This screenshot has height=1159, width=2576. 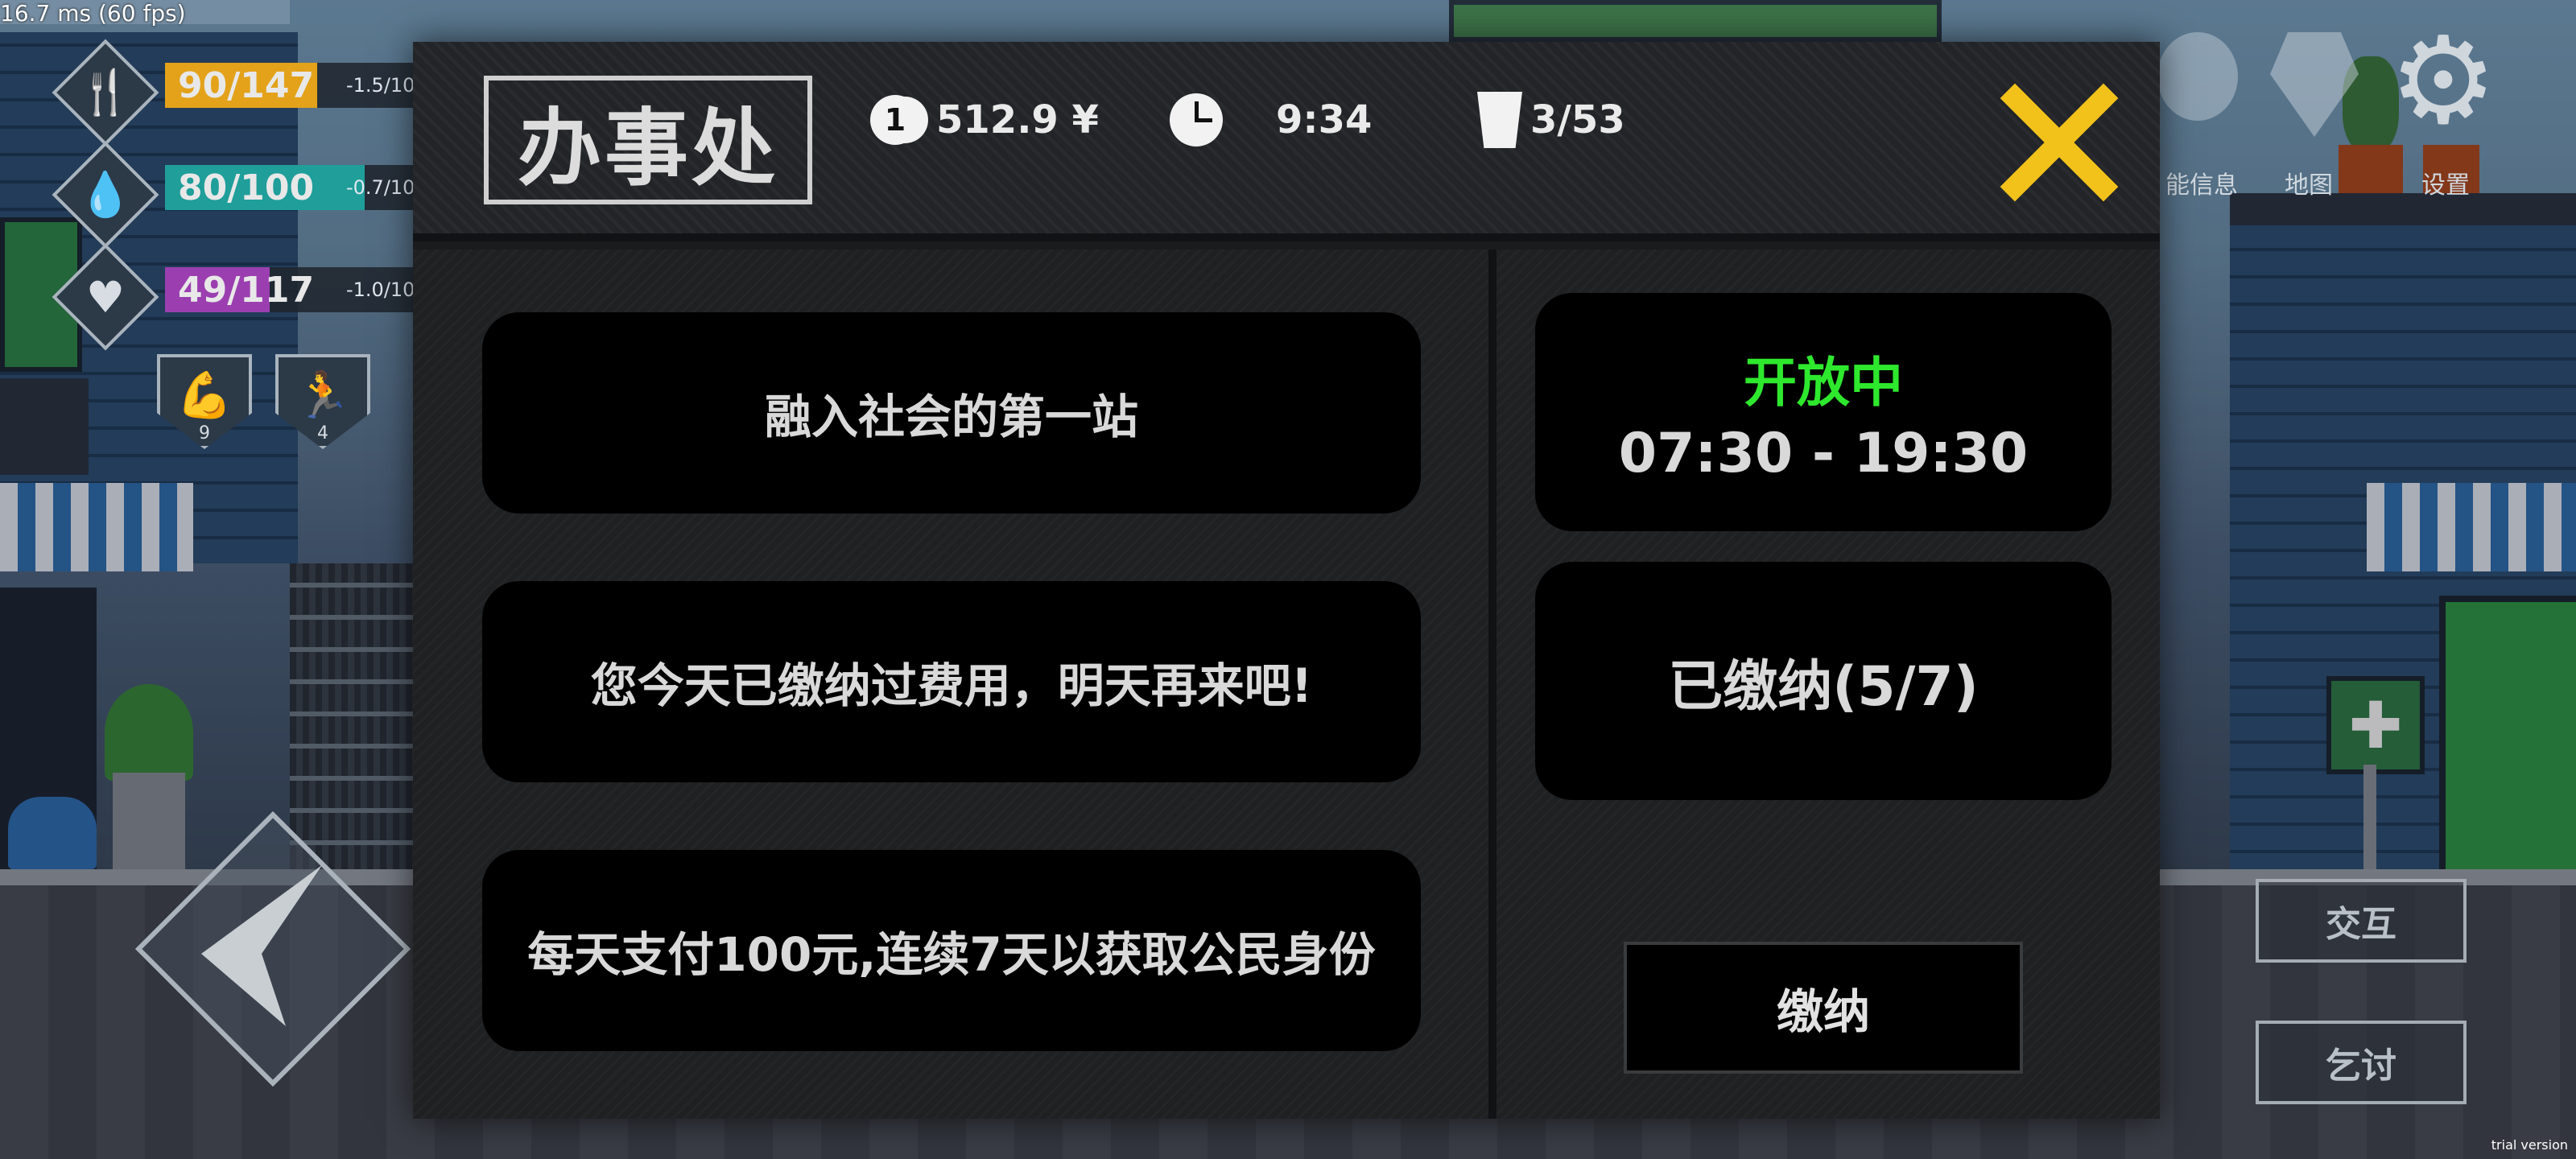 I want to click on character-info-label: 能信息, so click(x=2201, y=185).